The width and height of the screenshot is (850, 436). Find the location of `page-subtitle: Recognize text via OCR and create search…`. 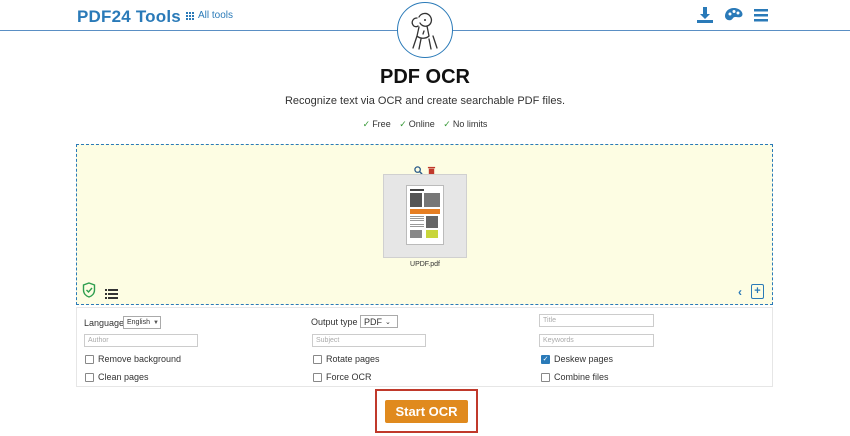

page-subtitle: Recognize text via OCR and create search… is located at coordinates (425, 101).